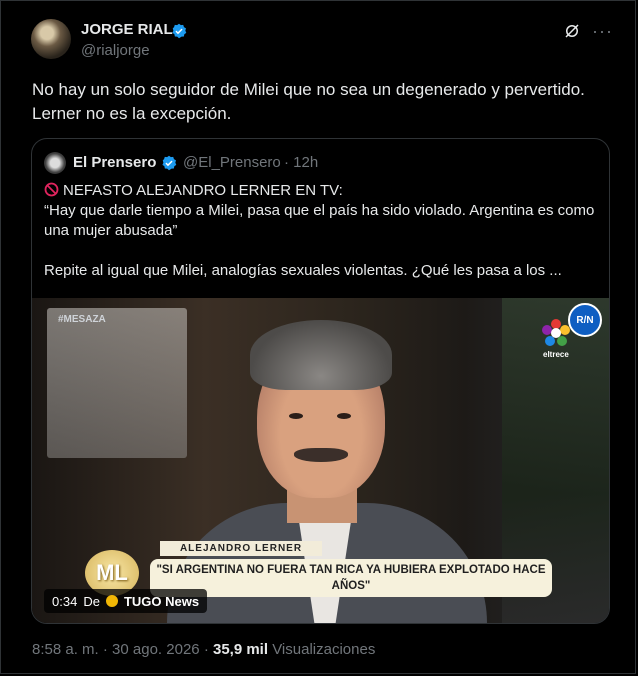  What do you see at coordinates (321, 355) in the screenshot?
I see `person-hair` at bounding box center [321, 355].